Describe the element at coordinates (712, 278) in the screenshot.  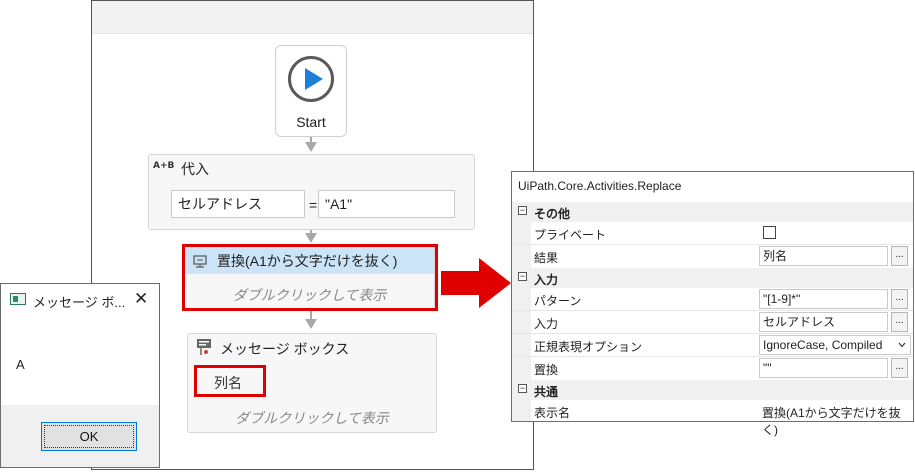
I see `category-input: − 入力` at that location.